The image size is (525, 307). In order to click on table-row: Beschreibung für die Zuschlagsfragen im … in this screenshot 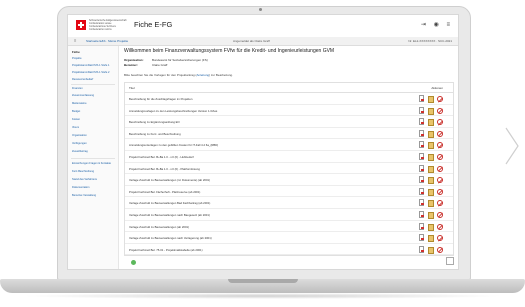, I will do `click(289, 99)`.